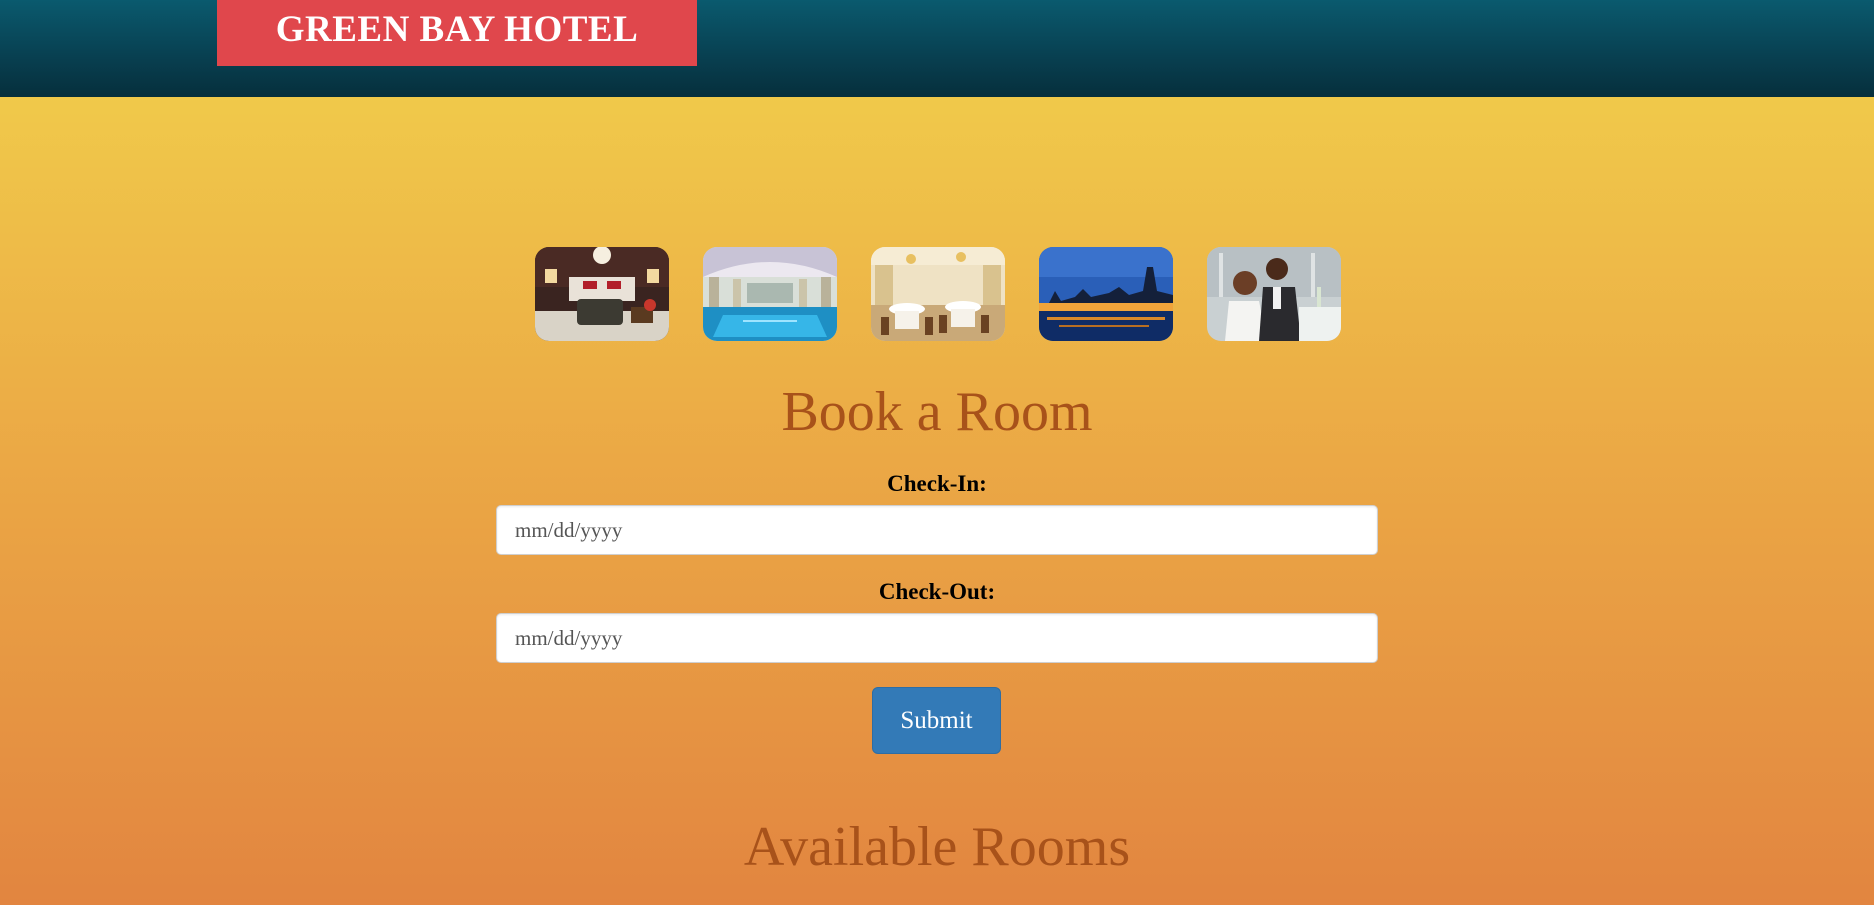 The width and height of the screenshot is (1874, 905). I want to click on check-in-label: Check-In:, so click(937, 483).